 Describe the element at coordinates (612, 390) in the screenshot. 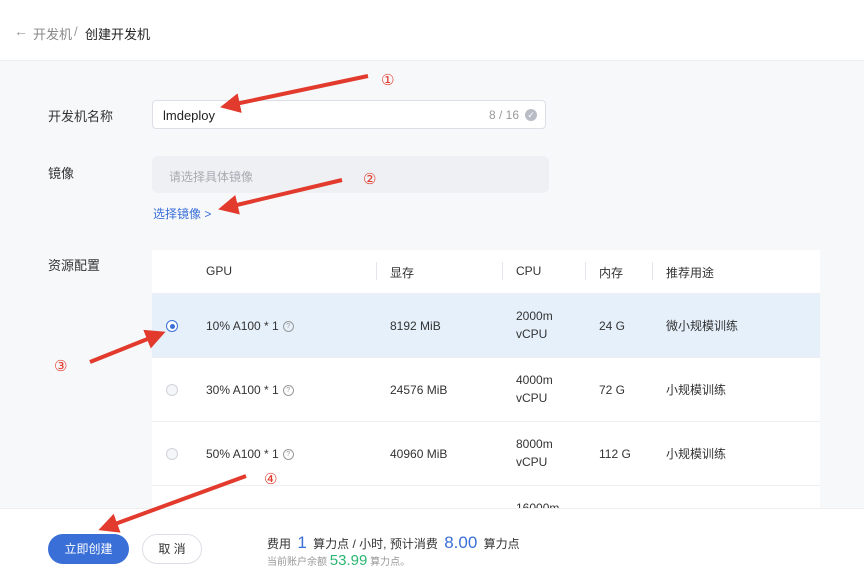

I see `row-ram: 72 G` at that location.